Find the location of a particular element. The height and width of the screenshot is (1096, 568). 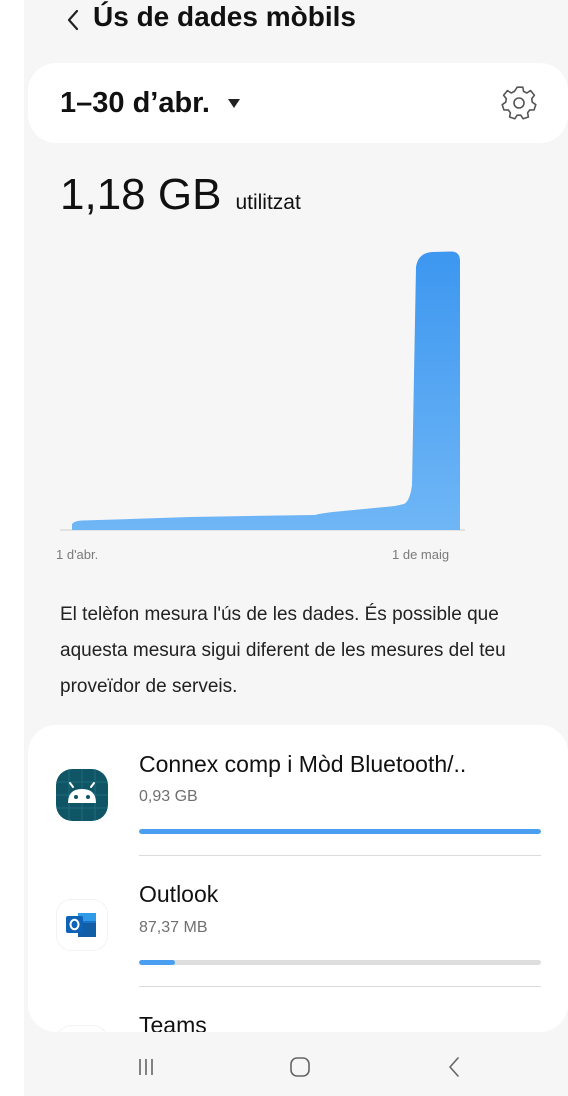

nav-back-button is located at coordinates (454, 1067).